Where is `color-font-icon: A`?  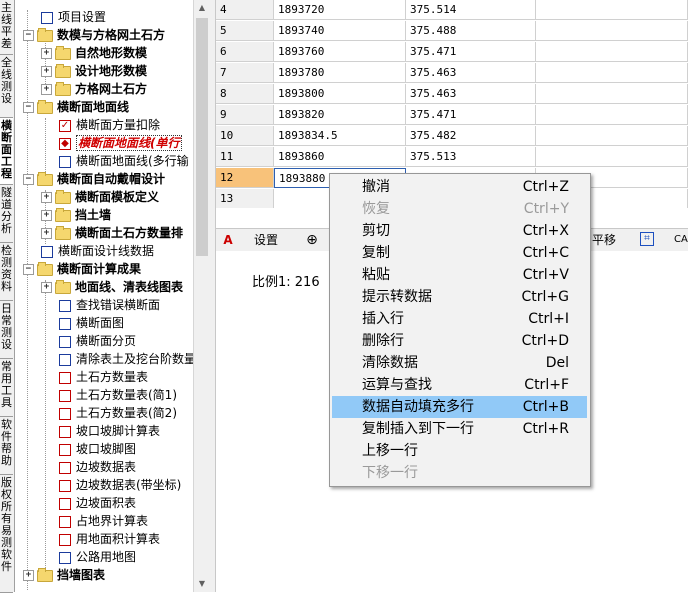
color-font-icon: A is located at coordinates (228, 240).